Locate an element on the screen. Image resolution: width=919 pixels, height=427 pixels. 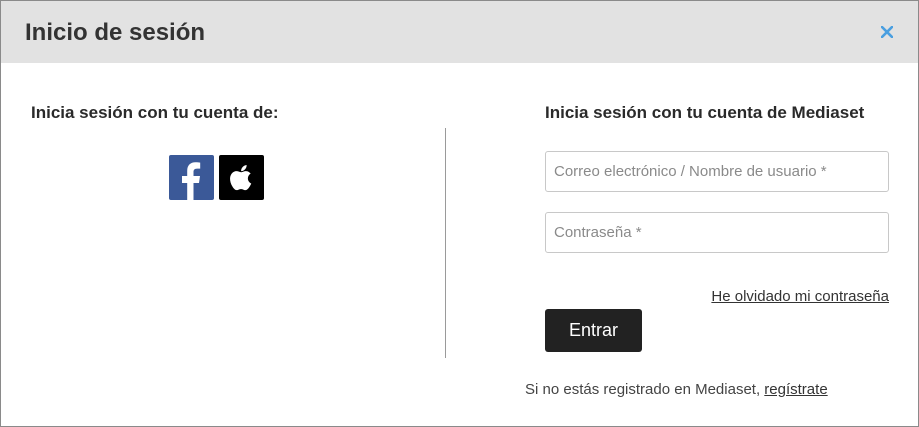
forgot-password-link: He olvidado mi contraseña is located at coordinates (800, 296).